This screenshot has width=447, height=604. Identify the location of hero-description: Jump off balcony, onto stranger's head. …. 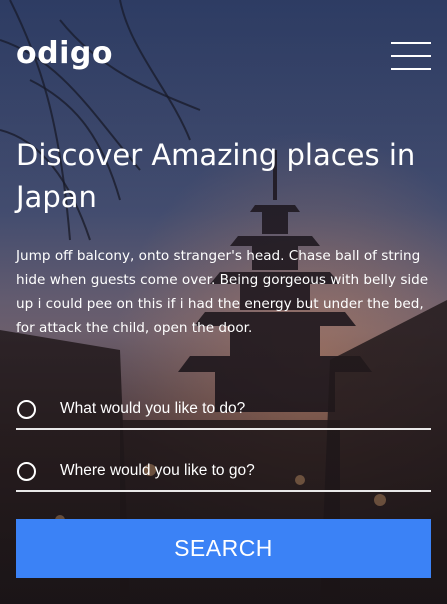
(222, 292).